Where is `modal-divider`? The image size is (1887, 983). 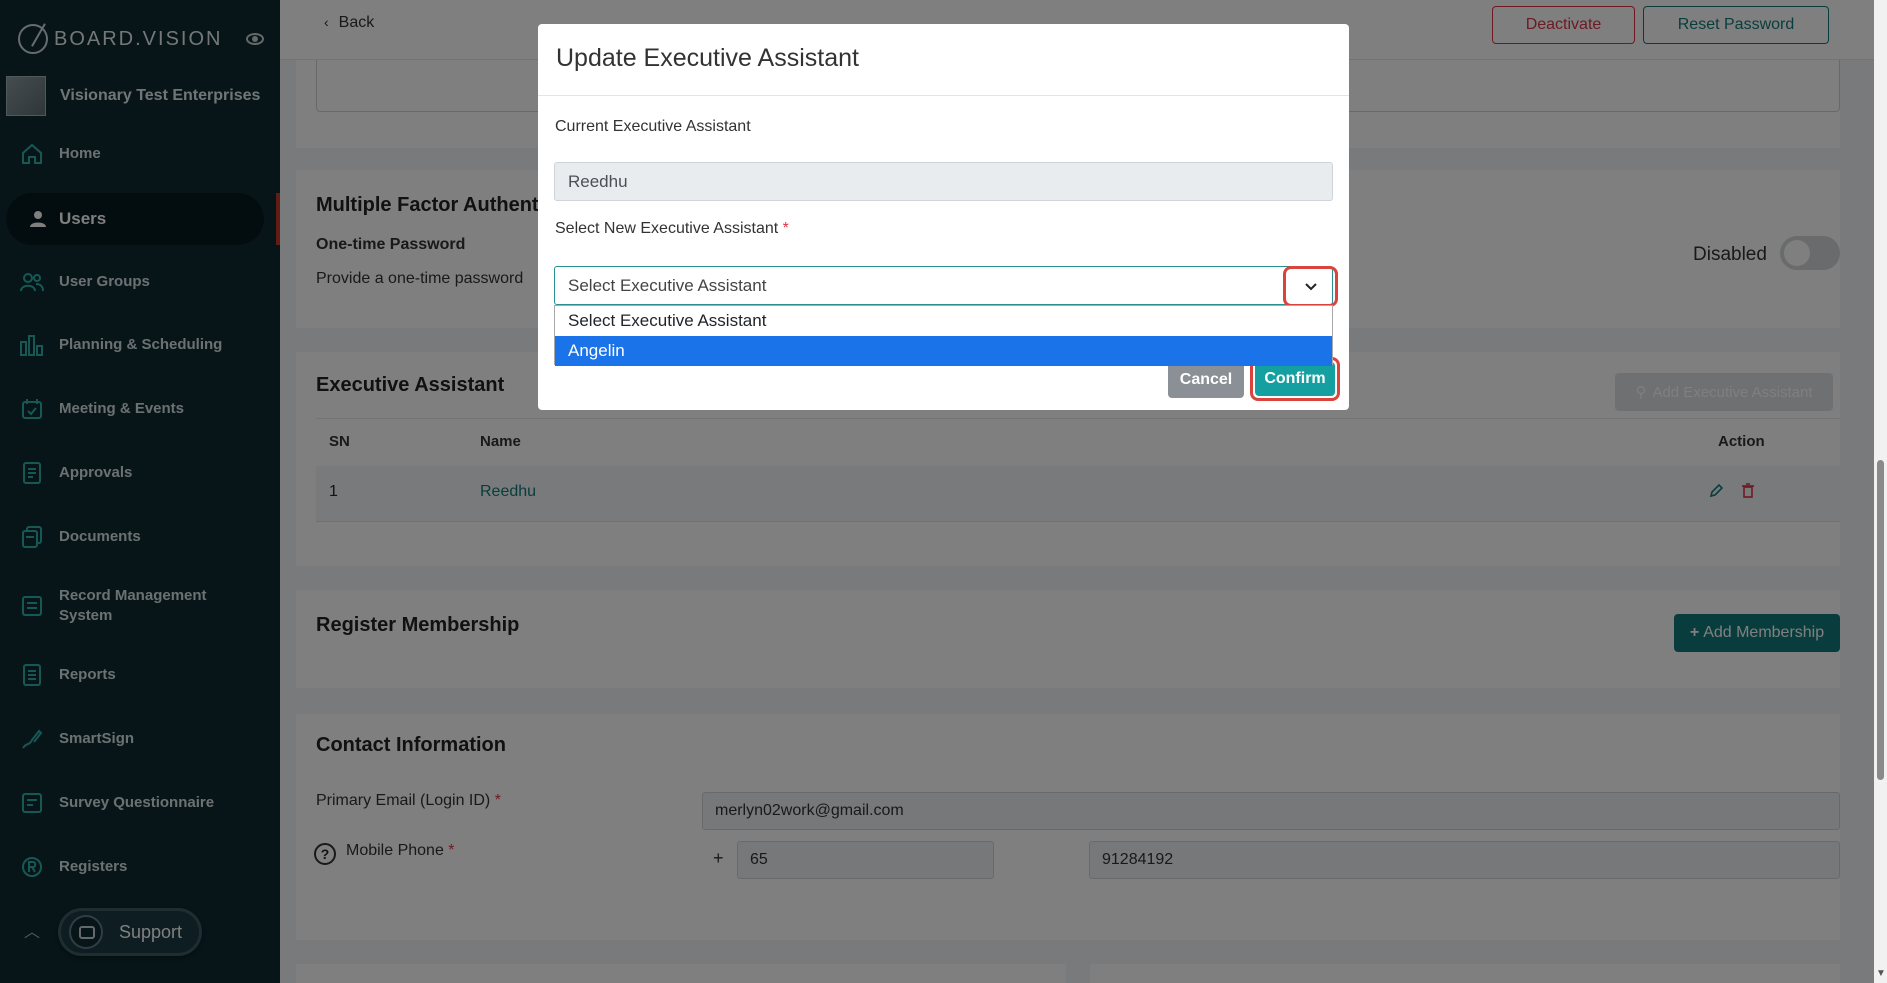 modal-divider is located at coordinates (943, 95).